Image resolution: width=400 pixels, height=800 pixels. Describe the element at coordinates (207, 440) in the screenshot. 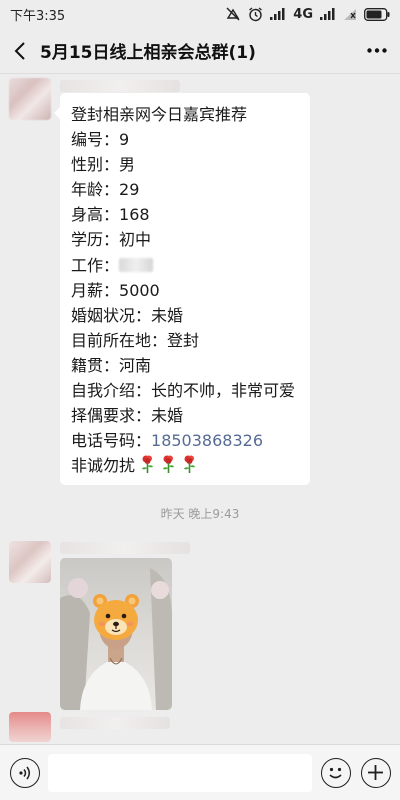

I see `phone-number-link: 18503868326` at that location.